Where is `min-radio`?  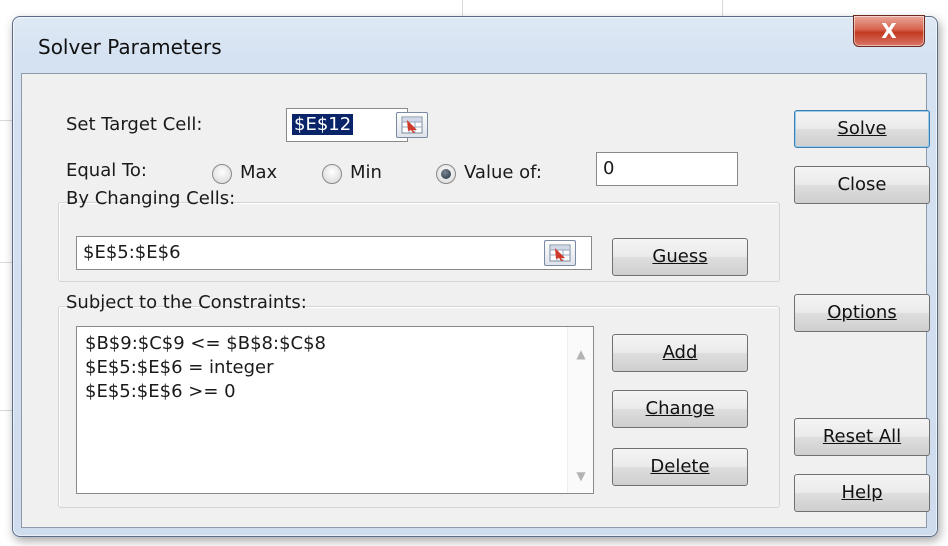
min-radio is located at coordinates (332, 174).